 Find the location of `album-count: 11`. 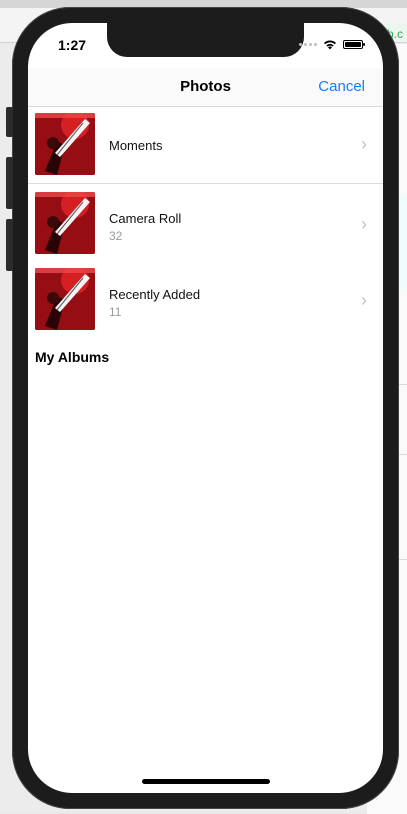

album-count: 11 is located at coordinates (115, 312).